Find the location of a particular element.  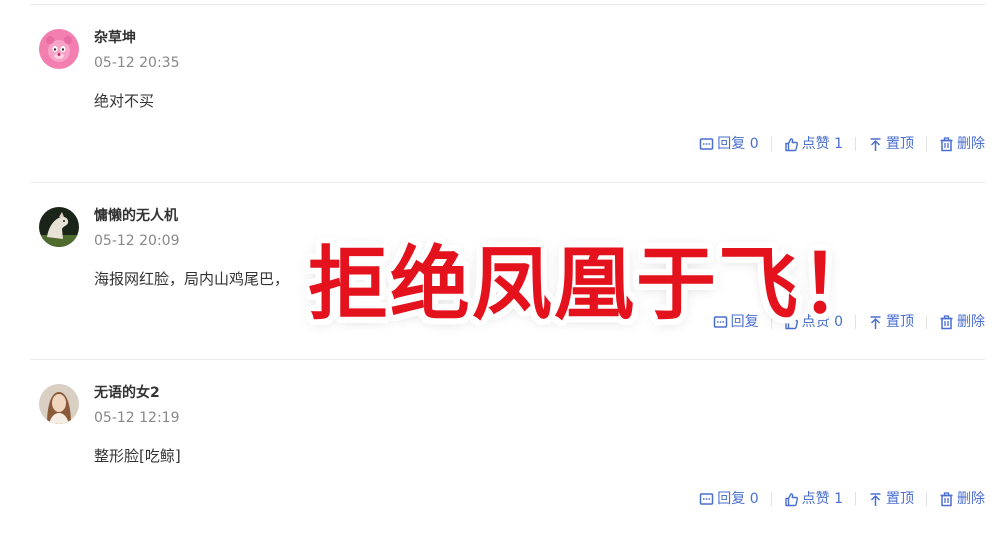

comment-actions: 回复 点赞 0 置顶 删除 is located at coordinates (849, 322).